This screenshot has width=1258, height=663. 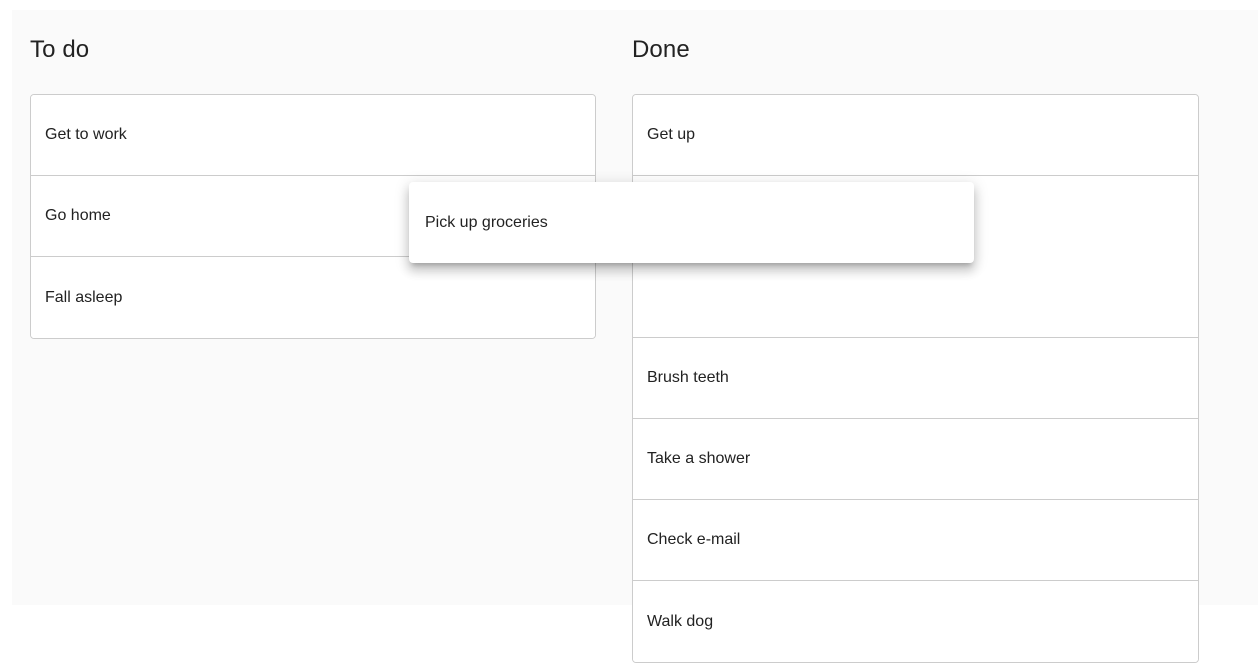 What do you see at coordinates (60, 49) in the screenshot?
I see `todo-column-title: To do` at bounding box center [60, 49].